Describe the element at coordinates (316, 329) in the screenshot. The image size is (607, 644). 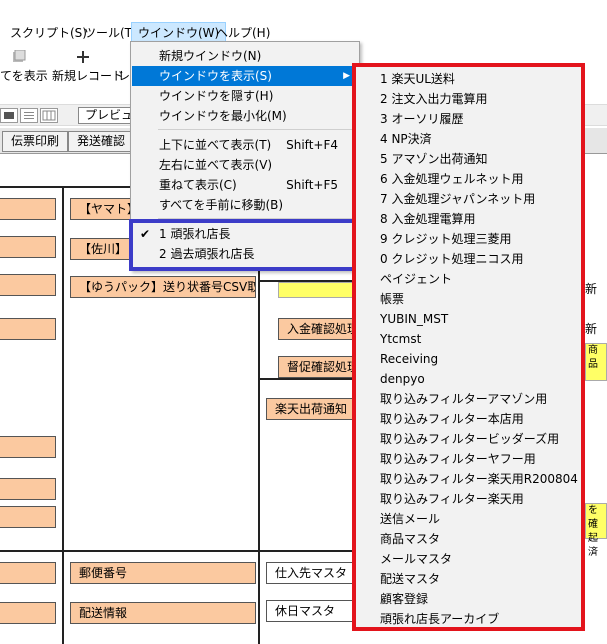
I see `payment-check-button: 入金確認処理` at that location.